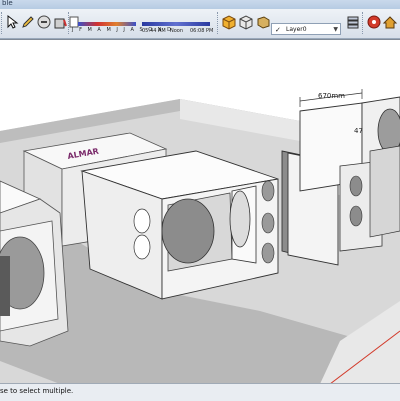  I want to click on measure-cube-button, so click(263, 22).